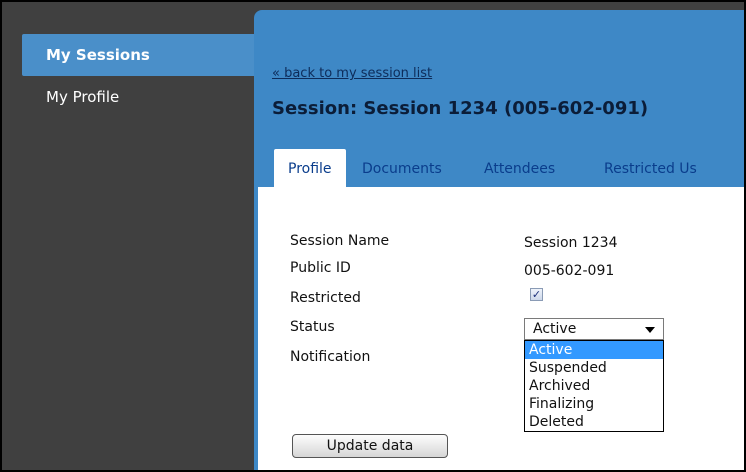  I want to click on sidebar-item-my-sessions: My Sessions, so click(140, 55).